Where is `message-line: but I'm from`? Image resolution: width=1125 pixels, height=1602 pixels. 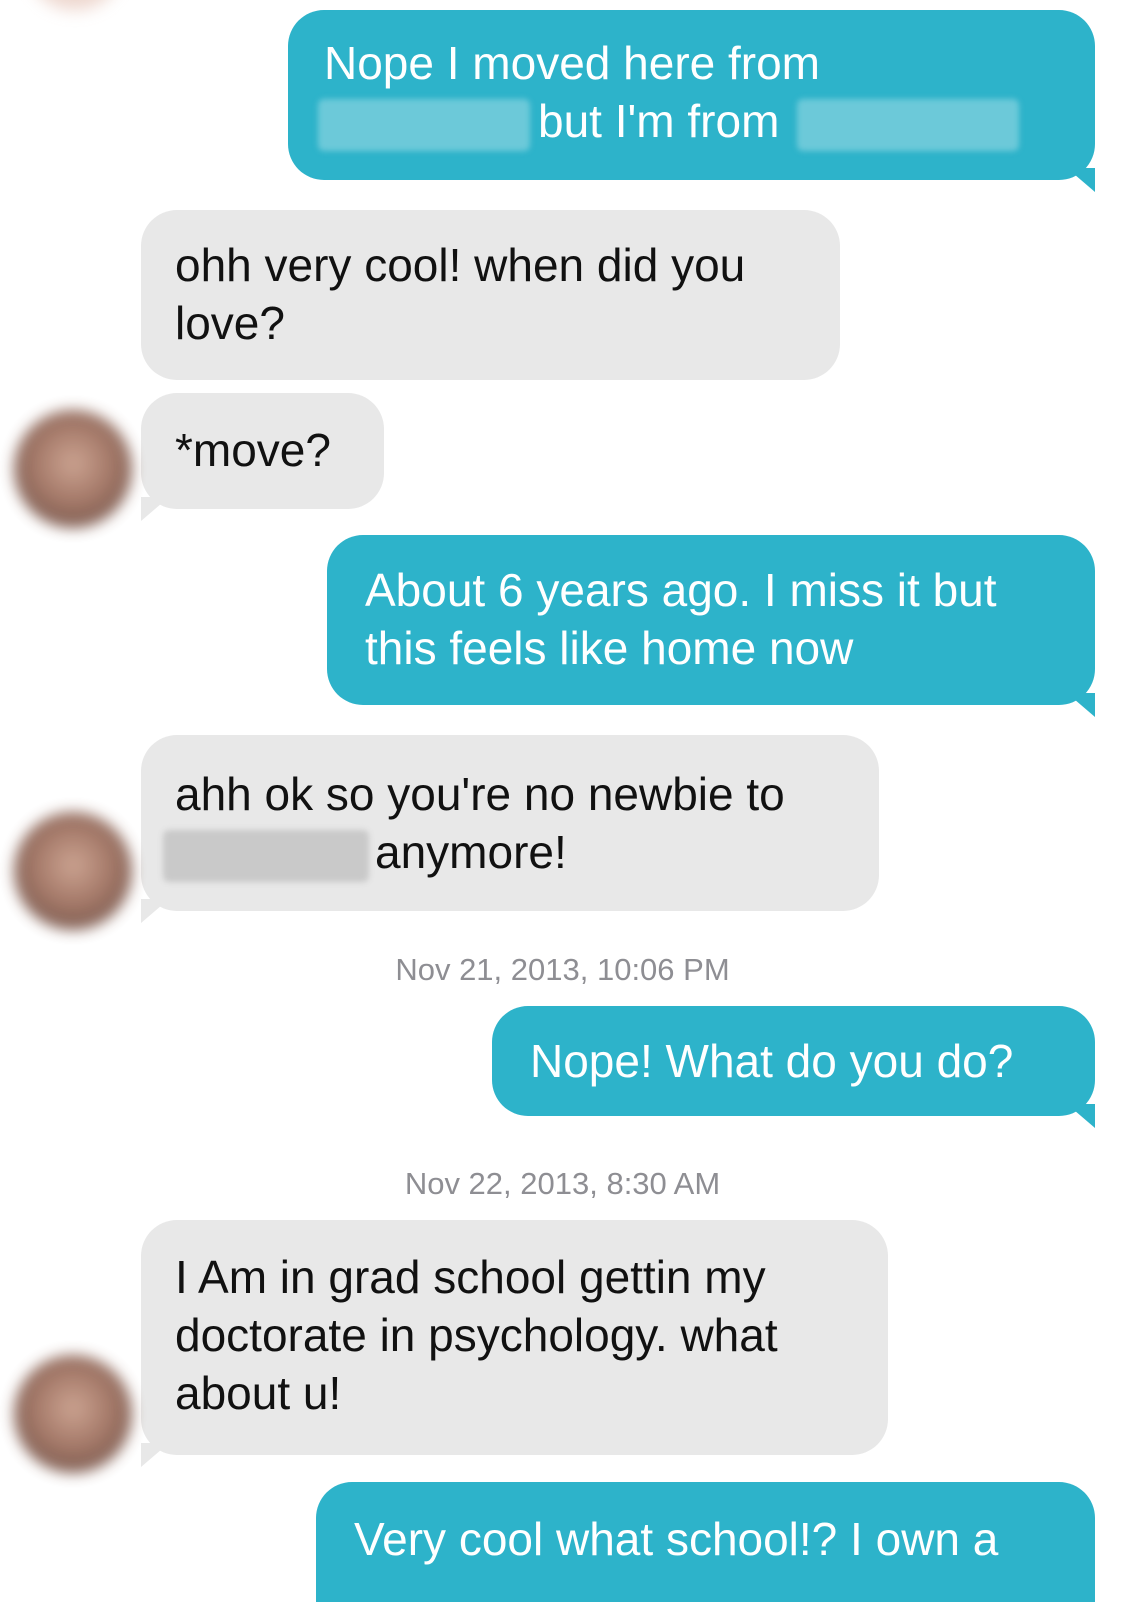 message-line: but I'm from is located at coordinates (688, 121).